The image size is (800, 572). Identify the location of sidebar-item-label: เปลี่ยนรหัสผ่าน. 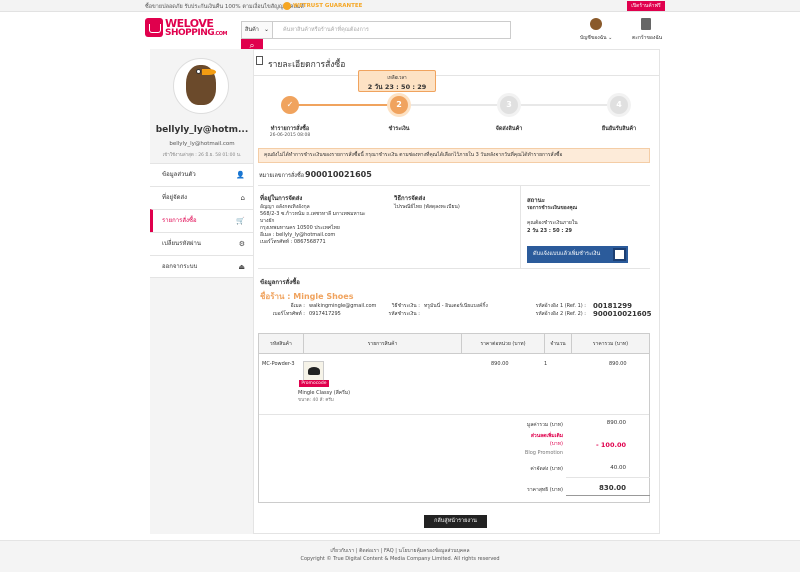
(181, 243).